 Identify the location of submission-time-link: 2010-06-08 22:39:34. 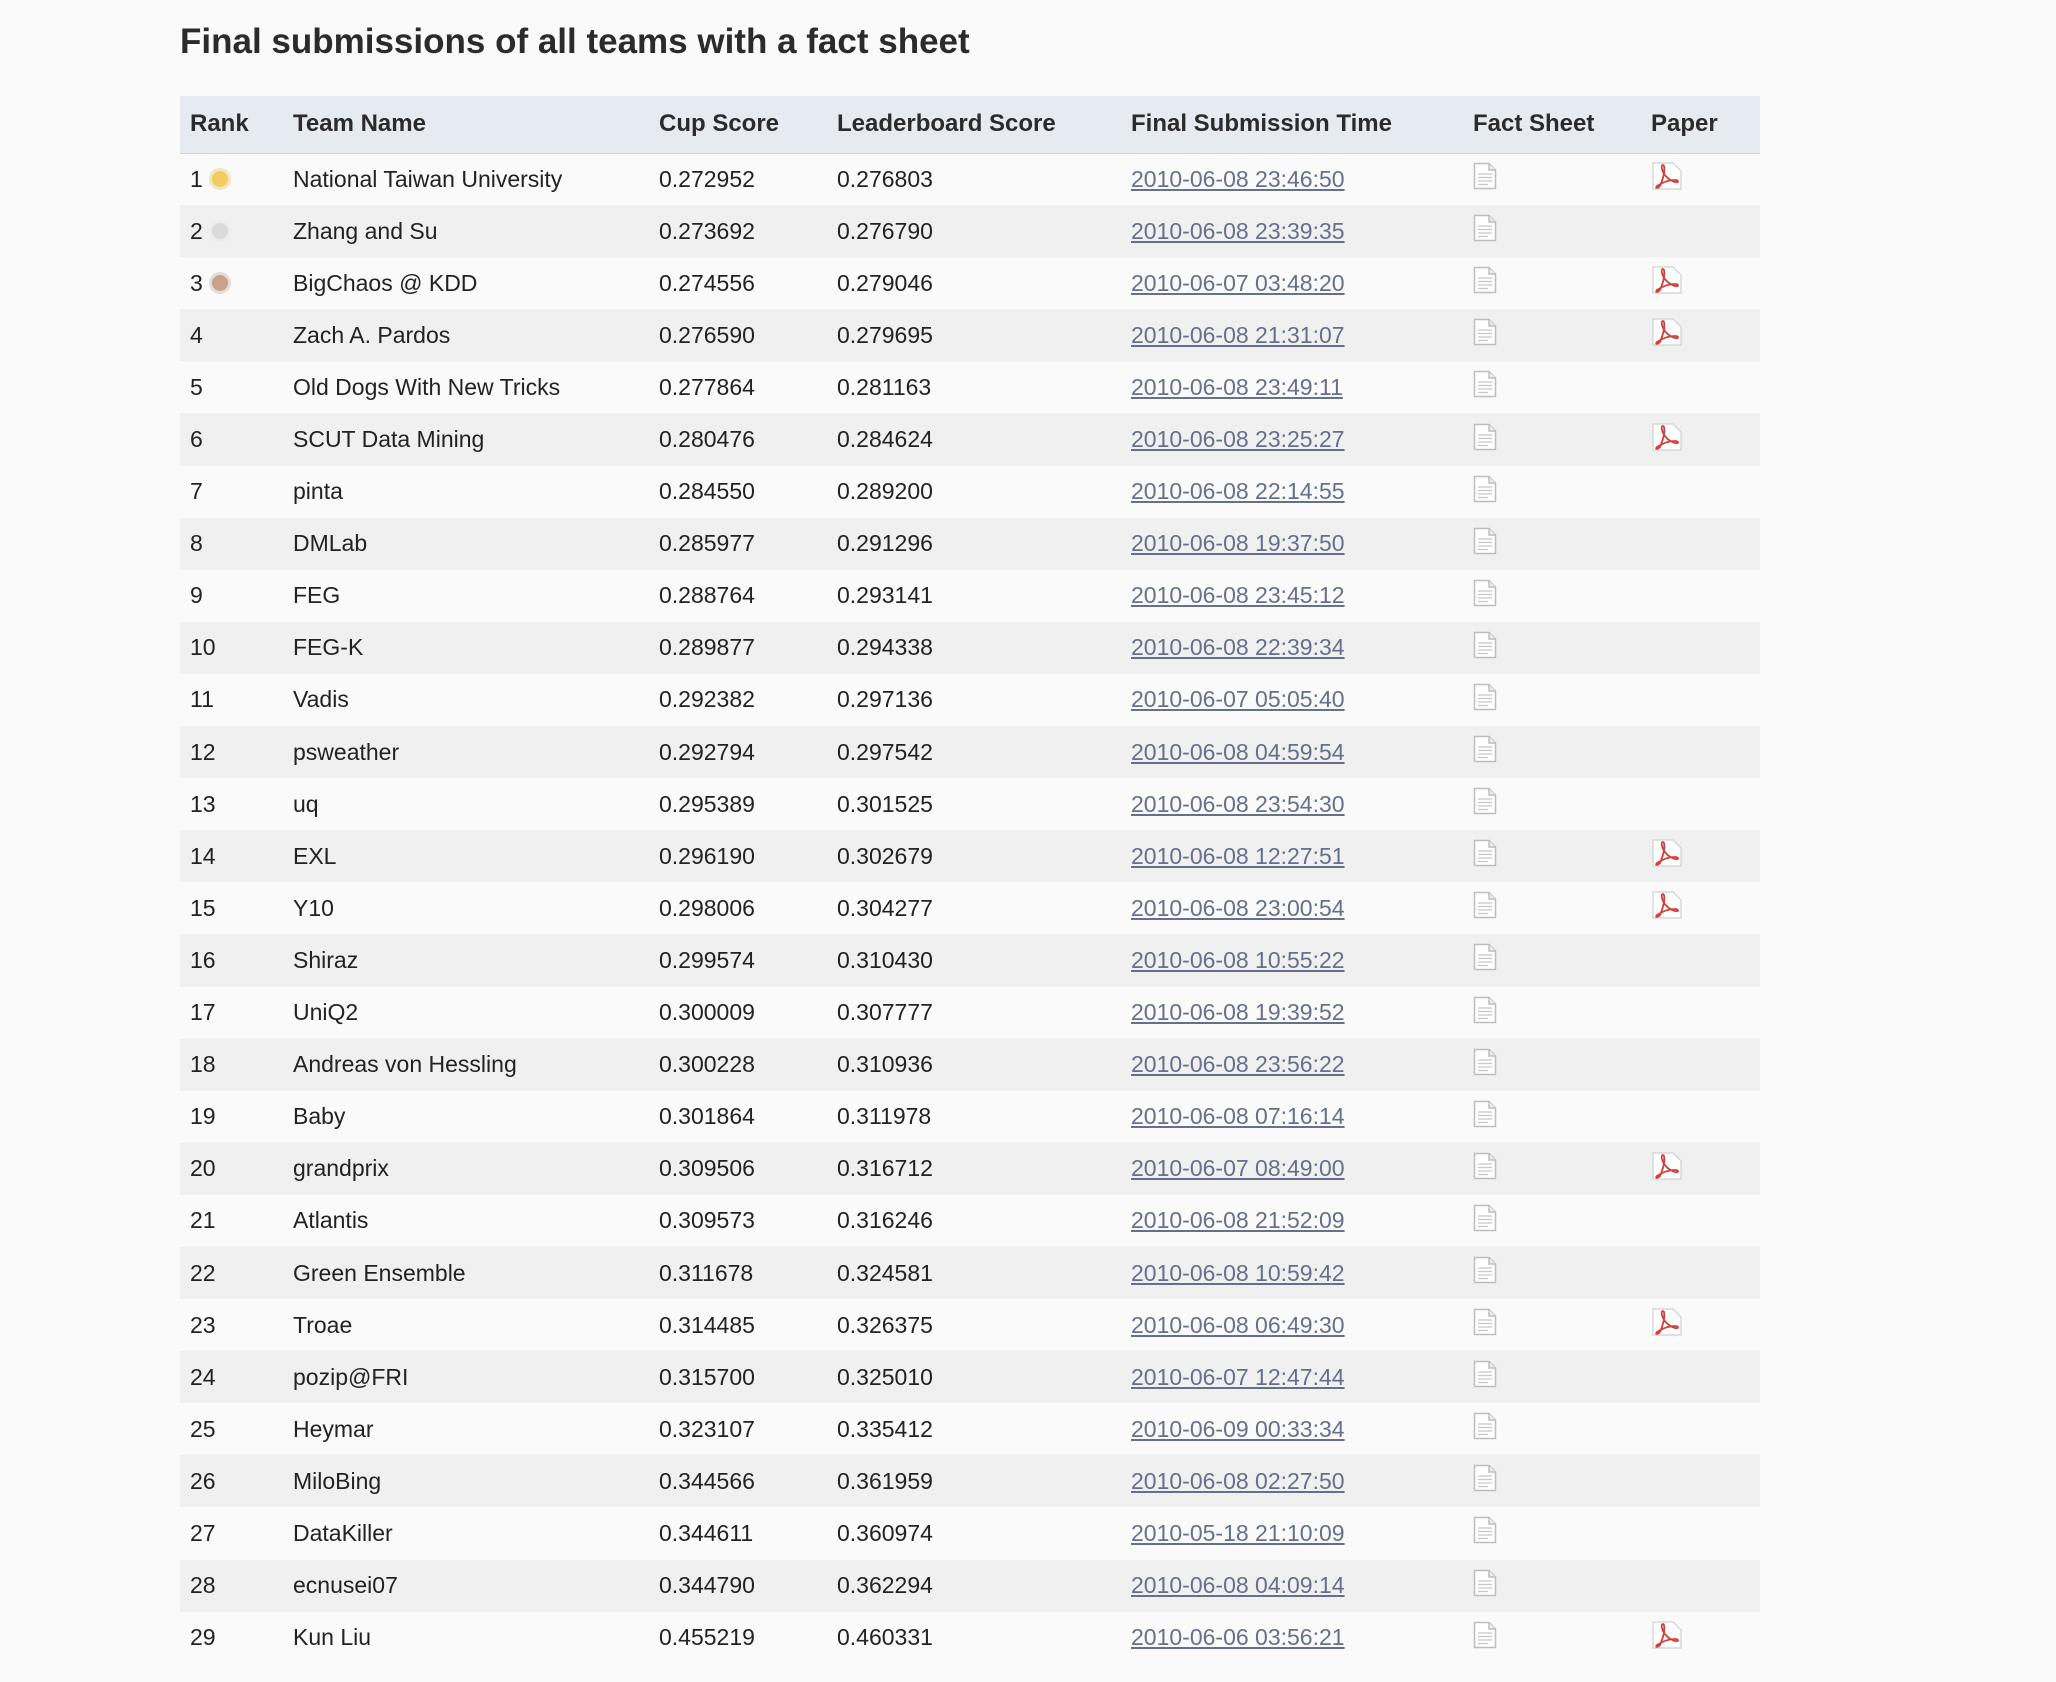
(1238, 647).